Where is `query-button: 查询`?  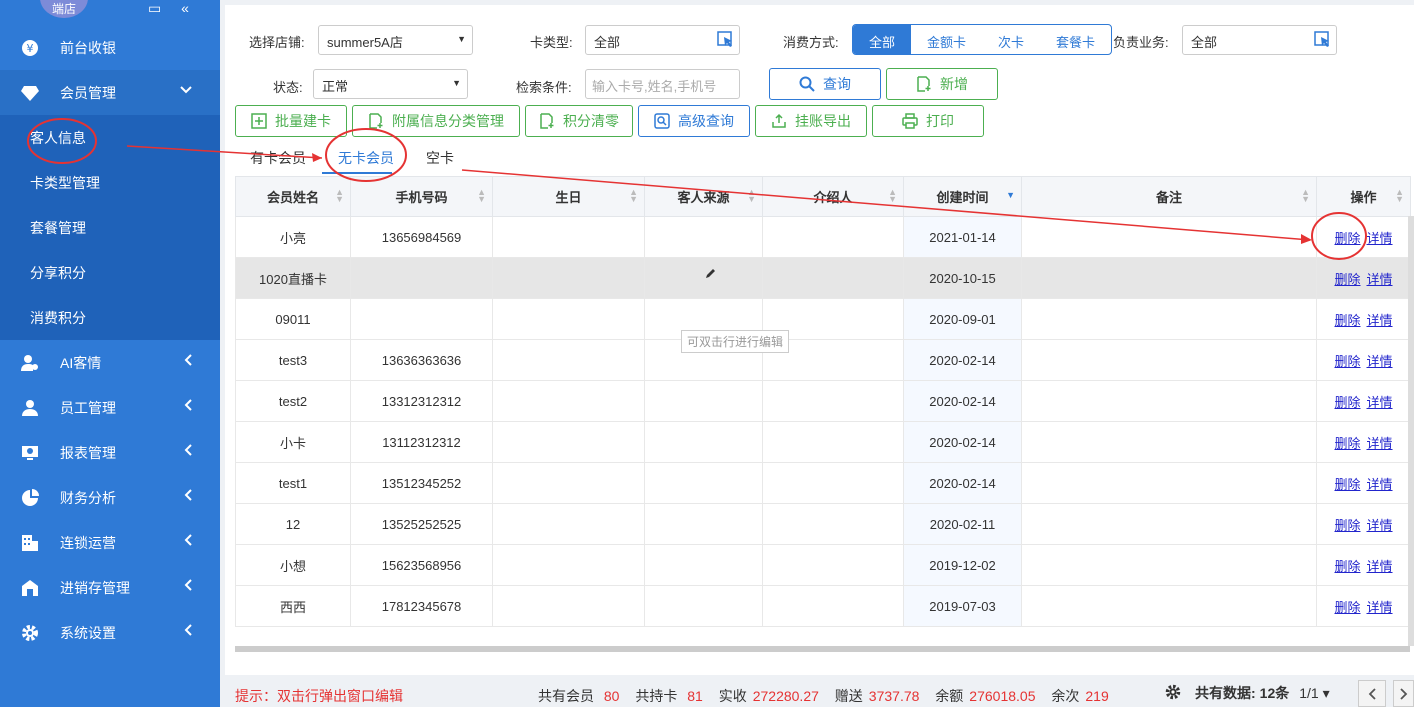 query-button: 查询 is located at coordinates (825, 84).